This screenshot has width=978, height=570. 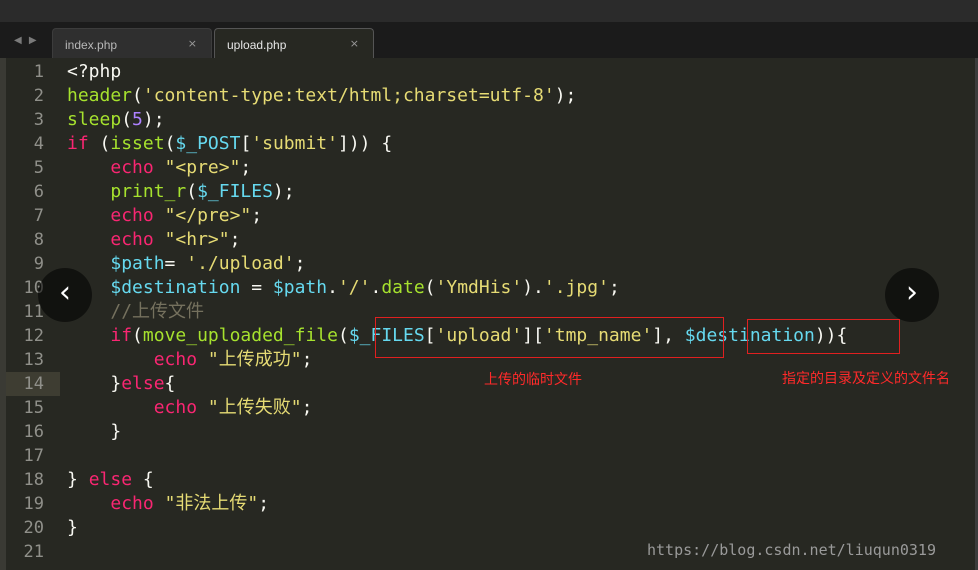 I want to click on code-text: sleep(5);, so click(x=116, y=120).